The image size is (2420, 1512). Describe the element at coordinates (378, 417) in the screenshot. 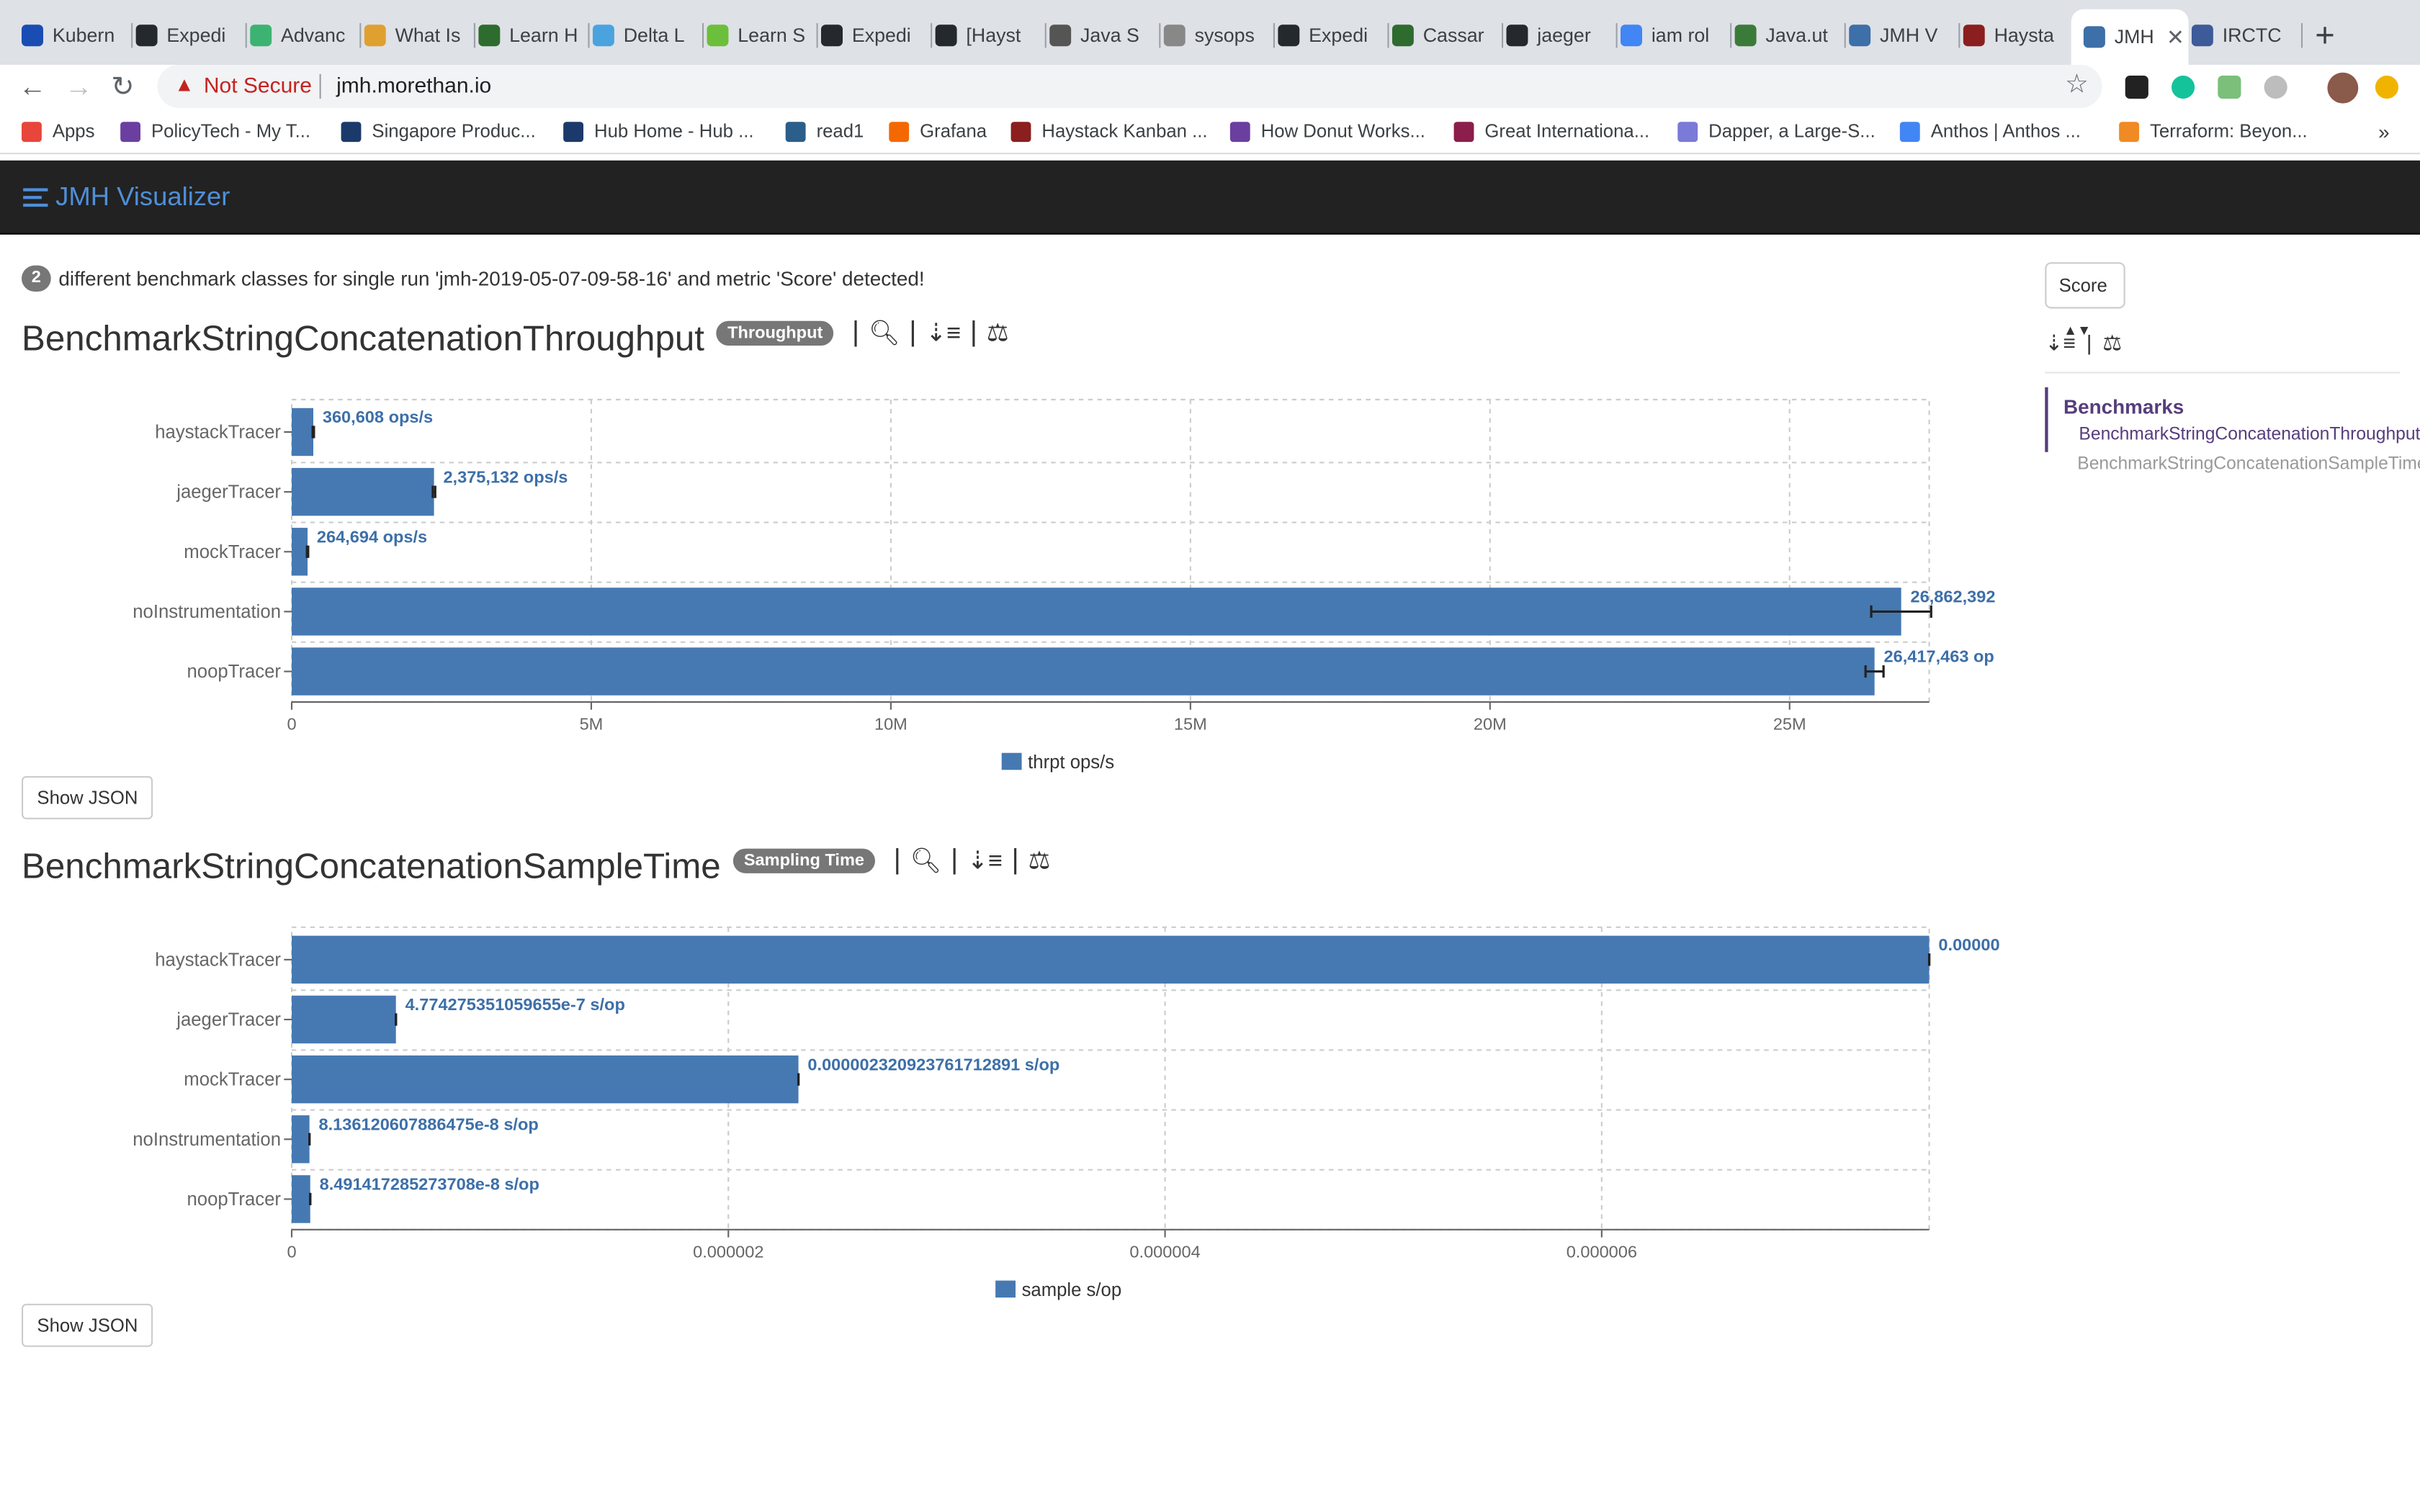

I see `data-label: 360,608 ops/s` at that location.